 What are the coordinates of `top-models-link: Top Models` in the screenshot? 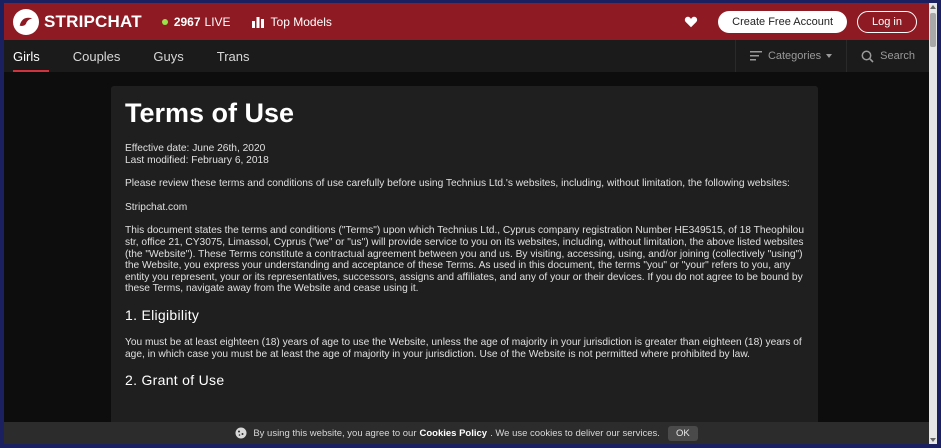 It's located at (291, 22).